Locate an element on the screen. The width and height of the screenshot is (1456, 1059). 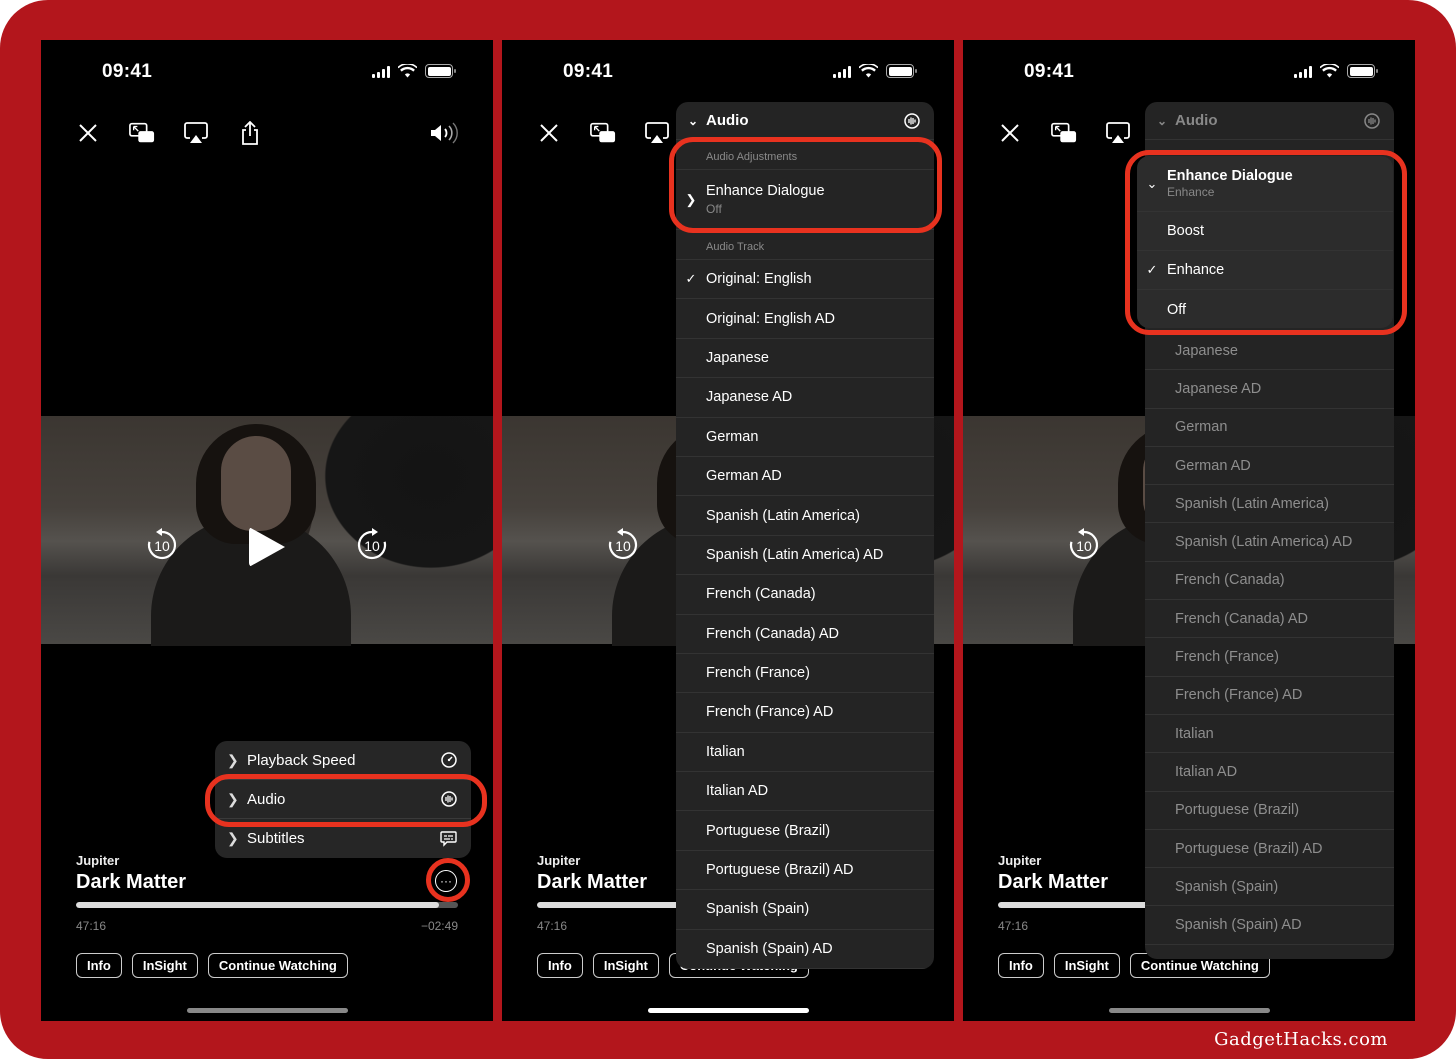
close-icon is located at coordinates (1010, 133).